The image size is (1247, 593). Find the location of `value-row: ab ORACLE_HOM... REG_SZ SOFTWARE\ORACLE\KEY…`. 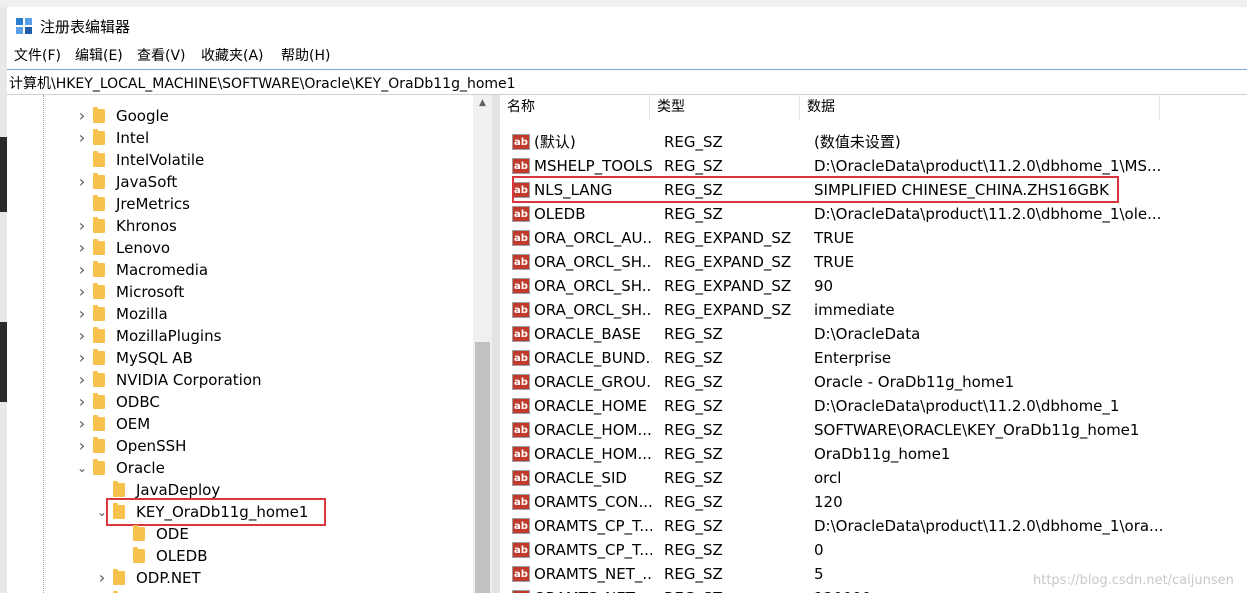

value-row: ab ORACLE_HOM... REG_SZ SOFTWARE\ORACLE\KEY… is located at coordinates (873, 430).